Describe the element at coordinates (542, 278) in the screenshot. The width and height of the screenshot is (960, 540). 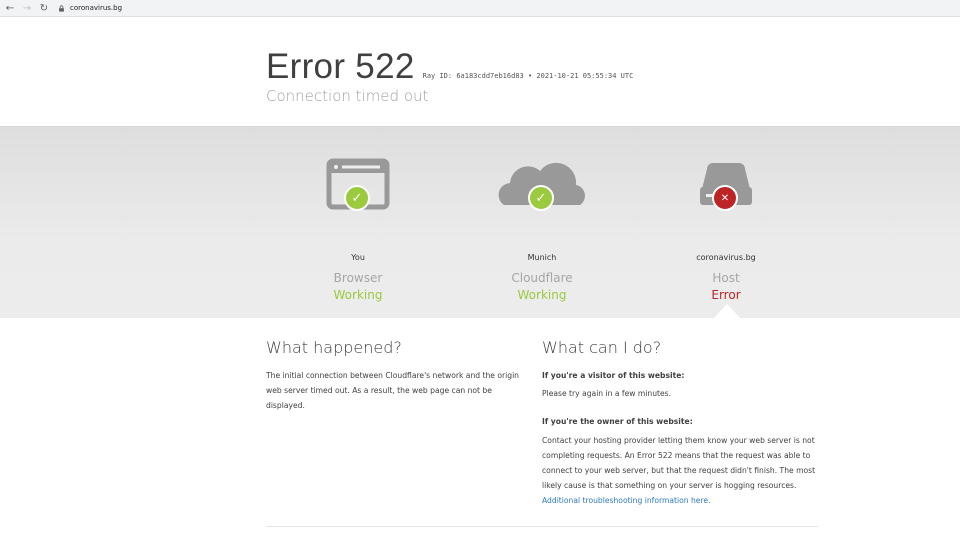
I see `status-role: Cloudflare` at that location.